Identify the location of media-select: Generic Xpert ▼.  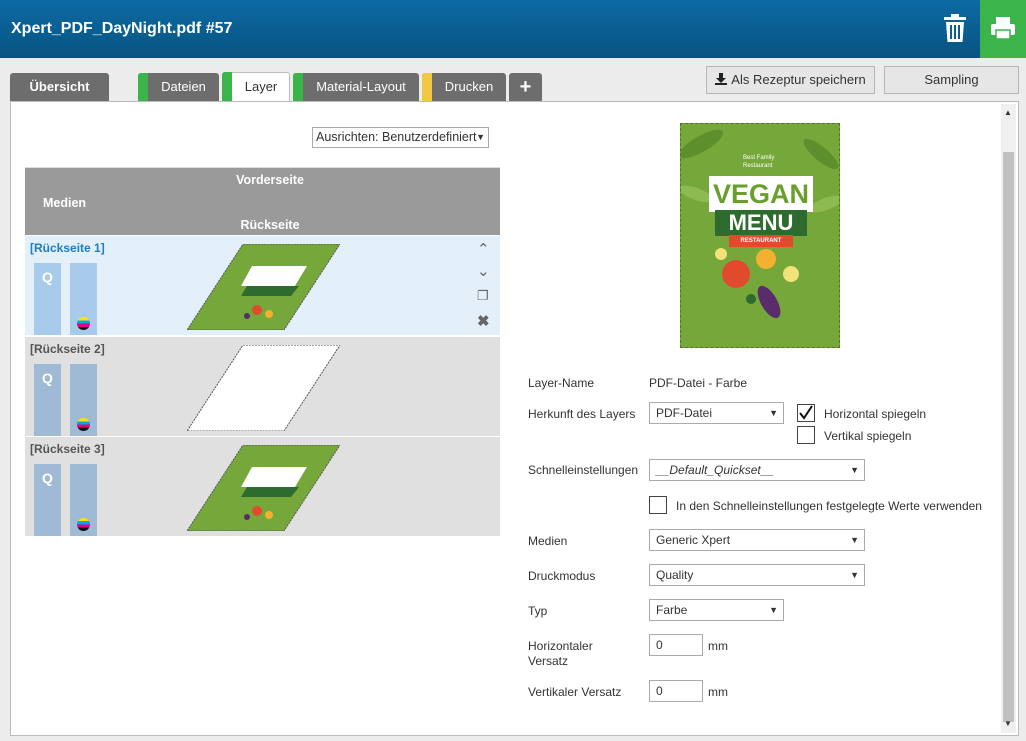
(757, 540).